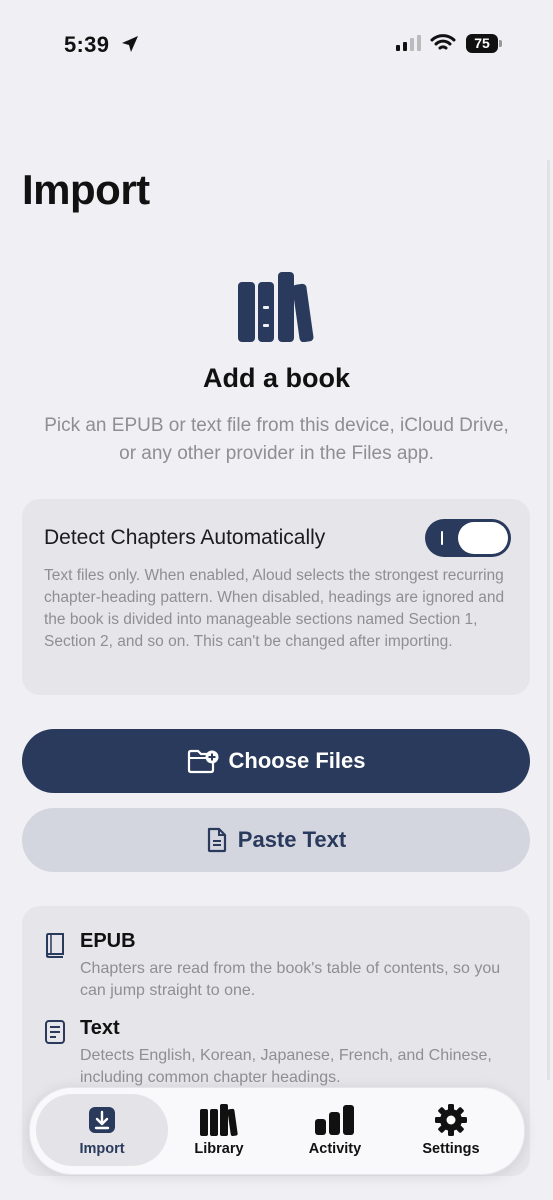  What do you see at coordinates (292, 839) in the screenshot?
I see `paste-text-label: Paste Text` at bounding box center [292, 839].